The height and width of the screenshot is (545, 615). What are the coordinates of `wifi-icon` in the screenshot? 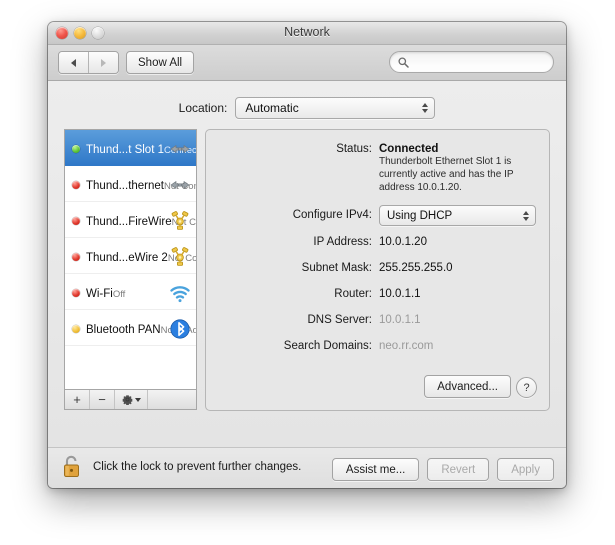 It's located at (180, 294).